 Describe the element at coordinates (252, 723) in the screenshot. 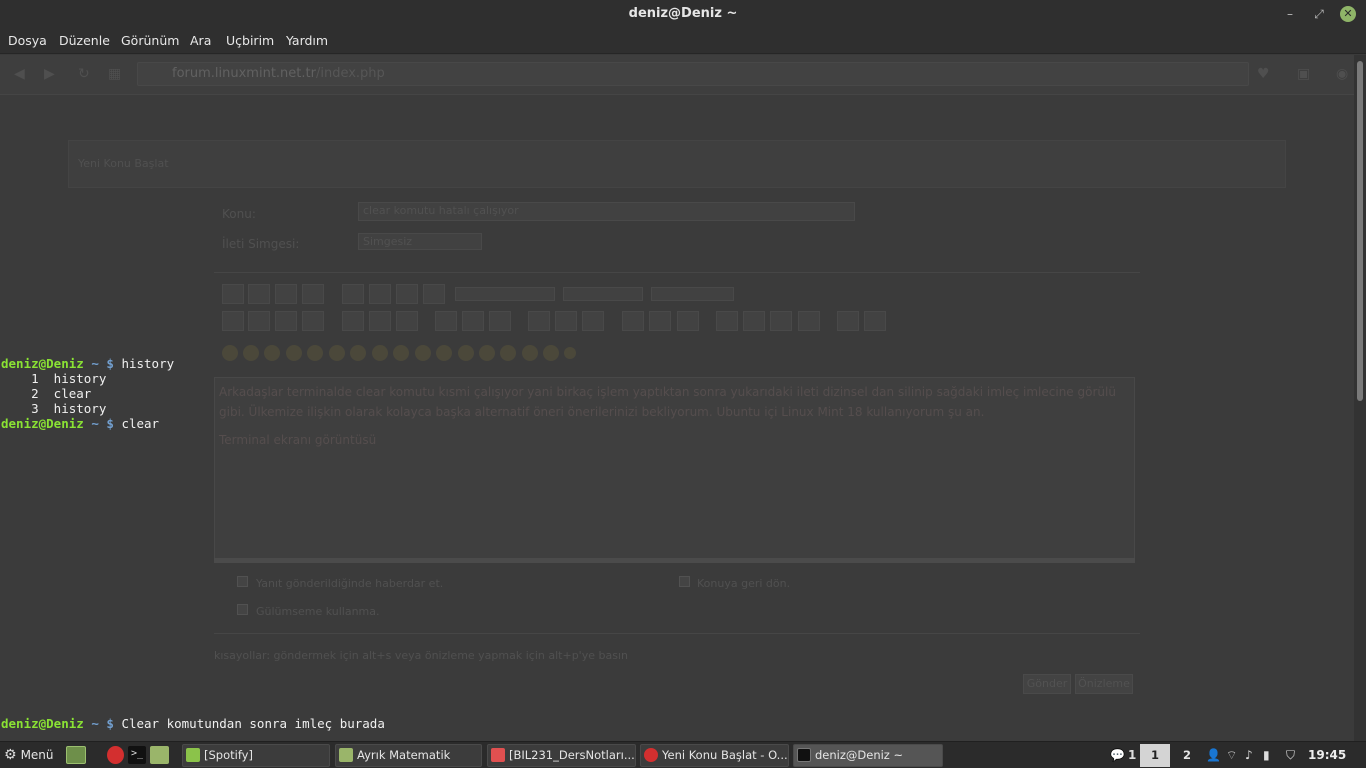

I see `terminal-input: Clear komutundan sonra imleç burada` at that location.